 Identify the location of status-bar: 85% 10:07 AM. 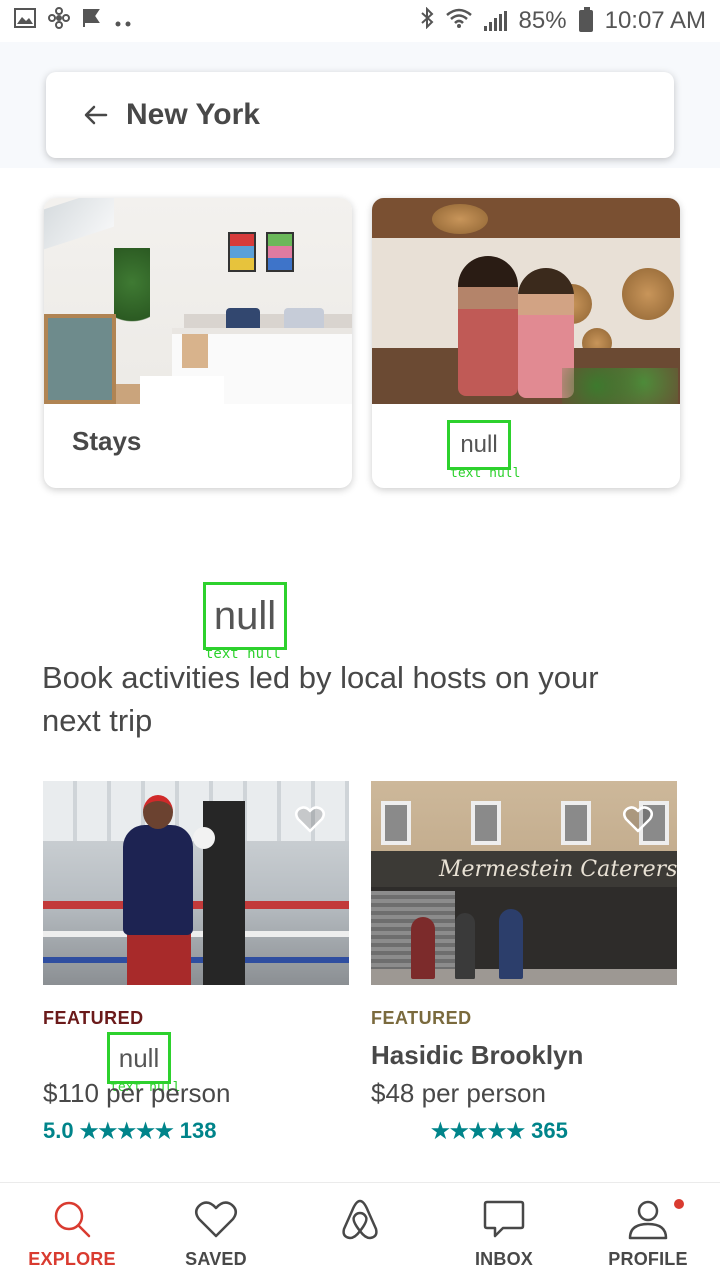
(360, 21).